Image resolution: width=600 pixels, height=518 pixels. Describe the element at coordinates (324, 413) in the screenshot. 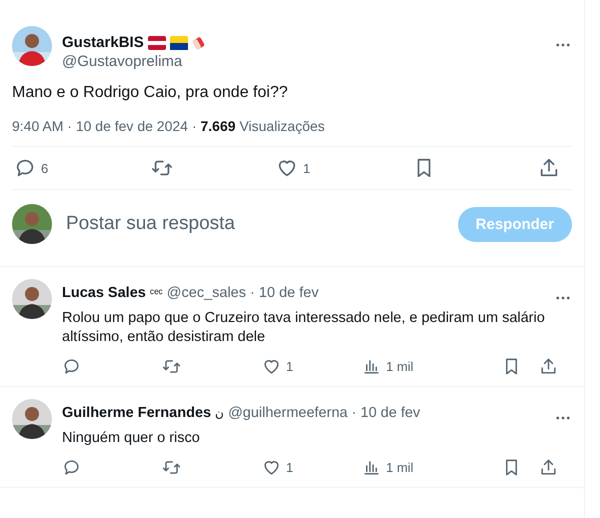

I see `reply-handle-date: @guilhermeeferna · 10 de fev` at that location.